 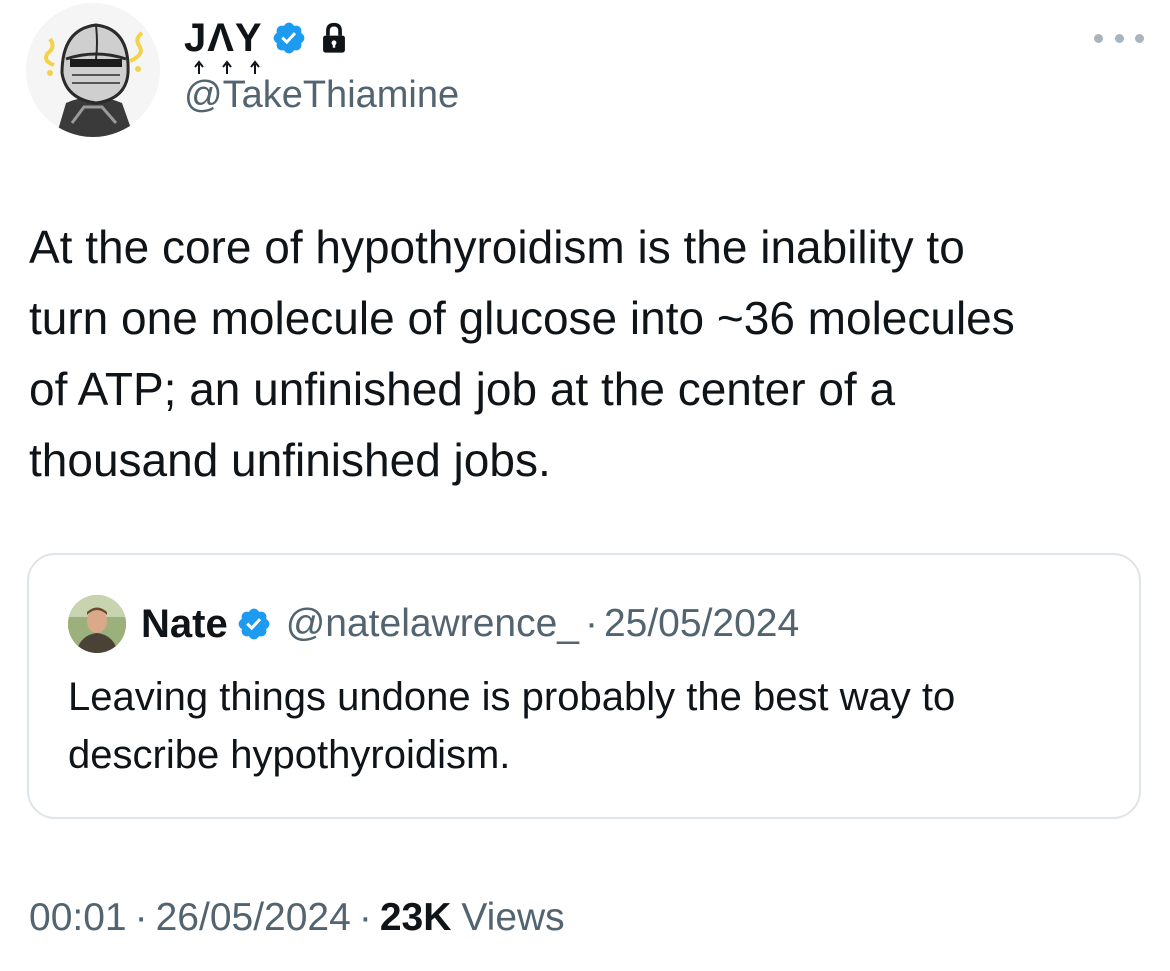 I want to click on author-handle: @TakeThiamine, so click(x=321, y=95).